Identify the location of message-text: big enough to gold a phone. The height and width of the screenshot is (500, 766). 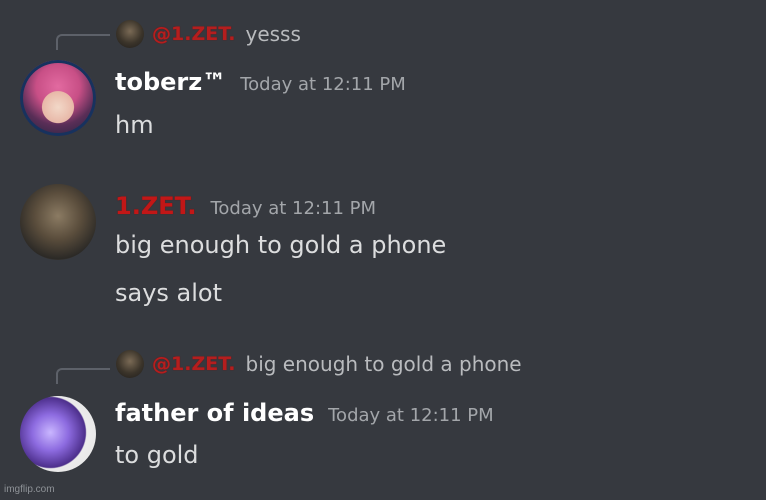
(281, 245).